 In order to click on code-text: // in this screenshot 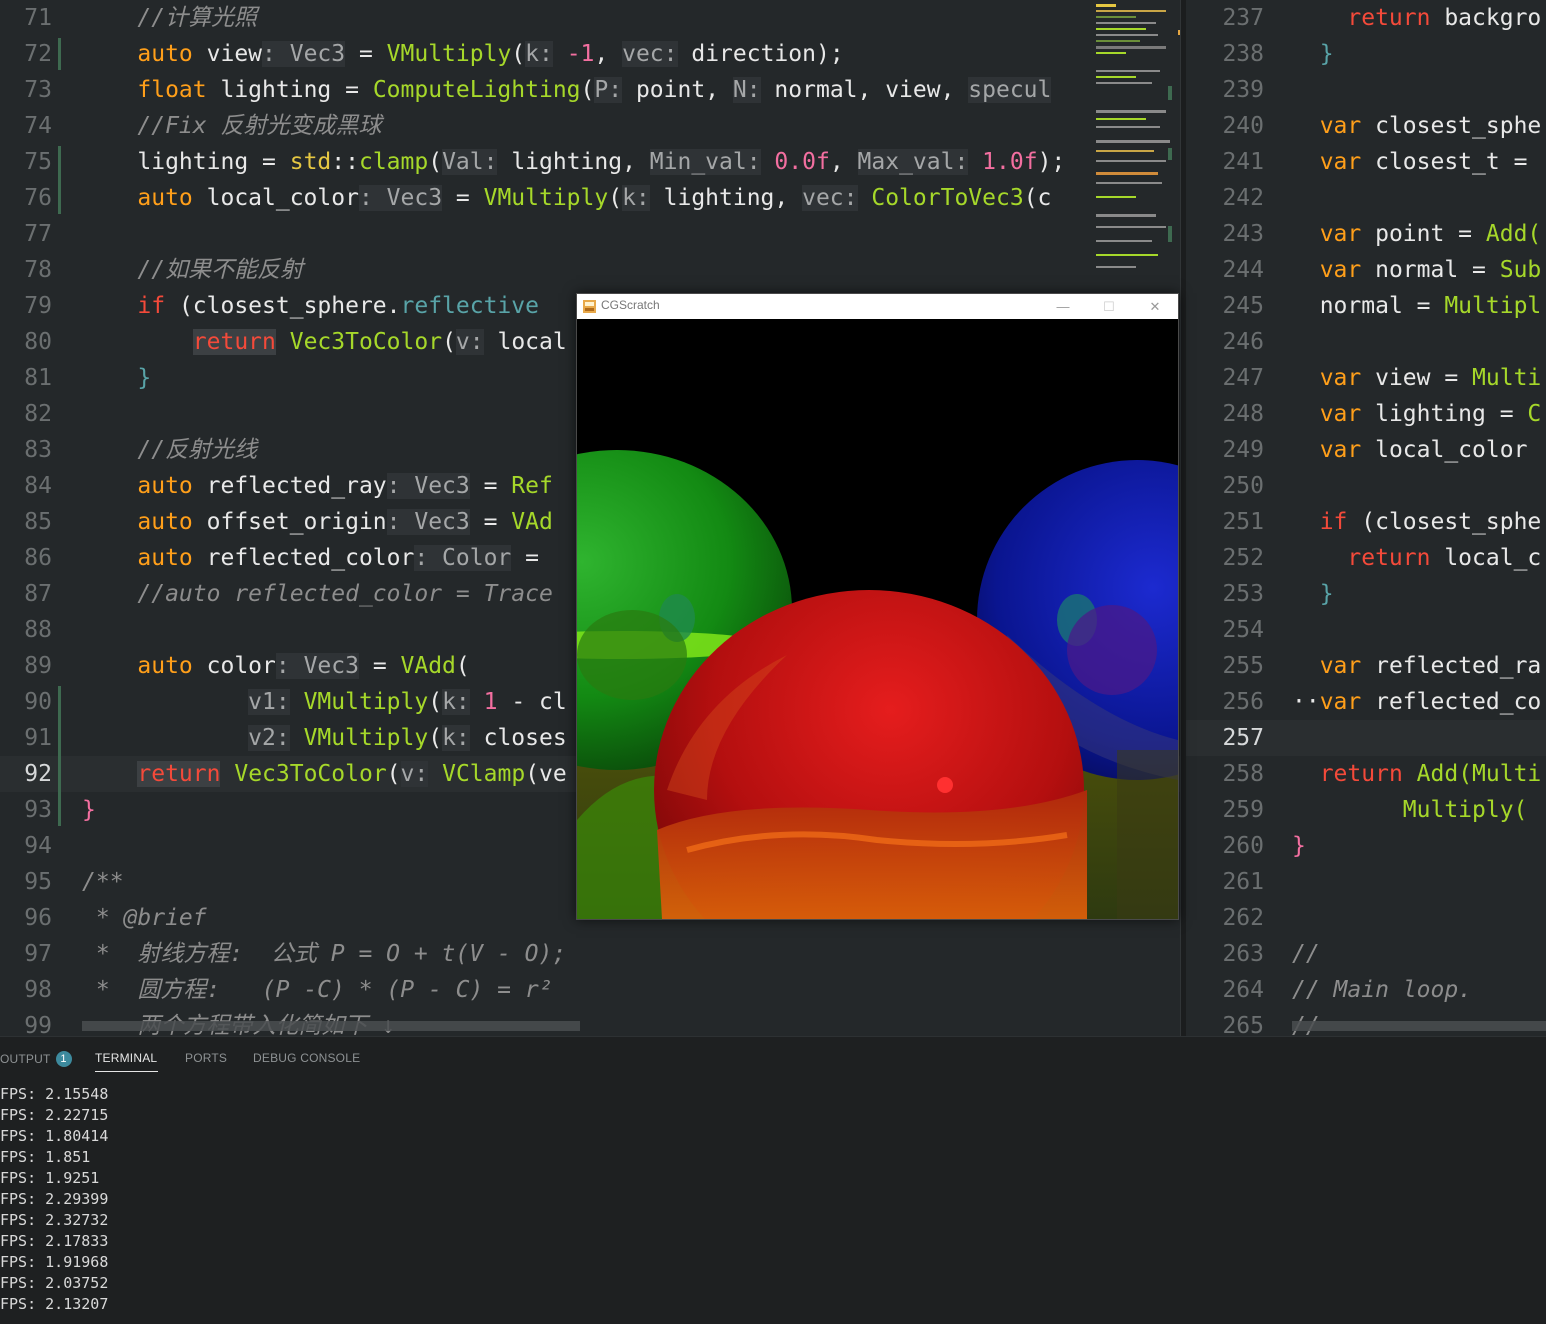, I will do `click(1306, 954)`.